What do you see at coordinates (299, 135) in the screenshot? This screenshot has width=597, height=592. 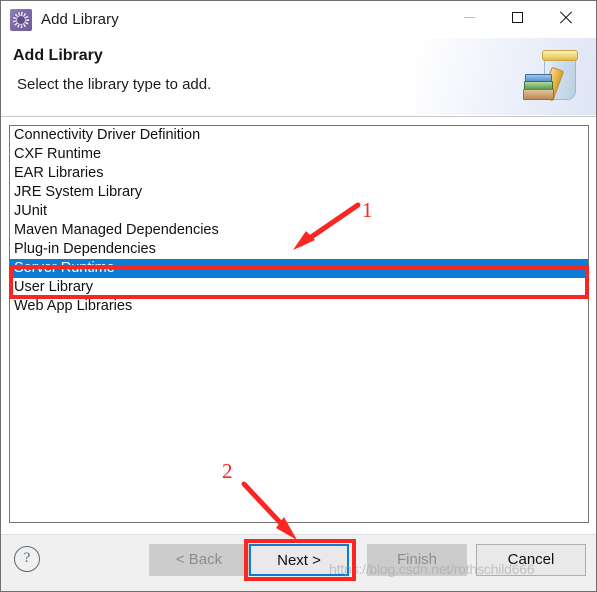 I see `list-item: Connectivity Driver Definition` at bounding box center [299, 135].